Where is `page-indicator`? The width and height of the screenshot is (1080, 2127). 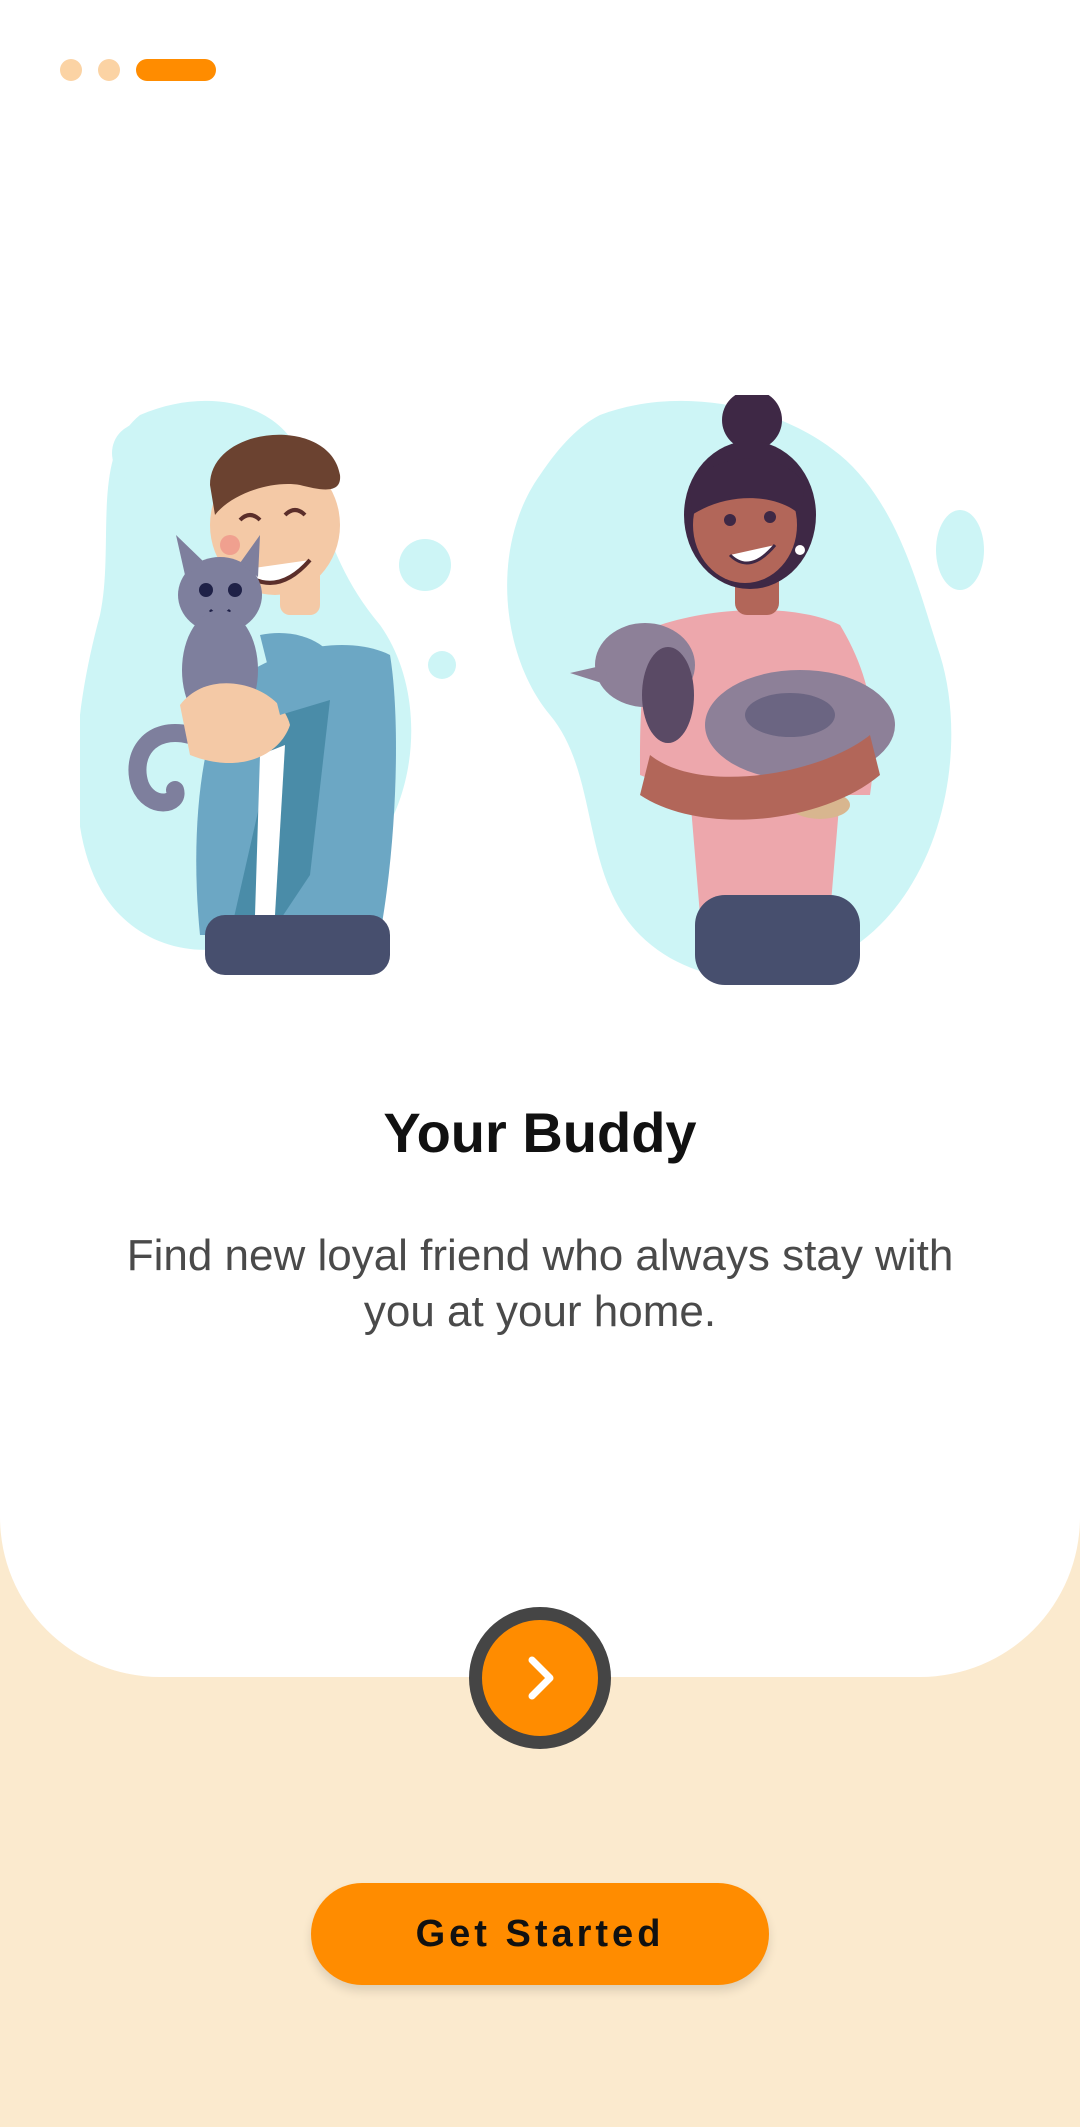
page-indicator is located at coordinates (138, 70).